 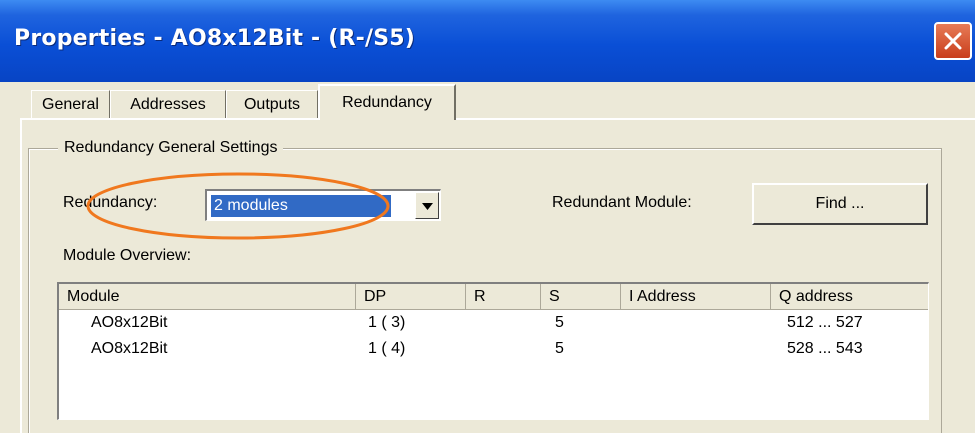 I want to click on cell-q-address: 528 ... 543, so click(x=825, y=348).